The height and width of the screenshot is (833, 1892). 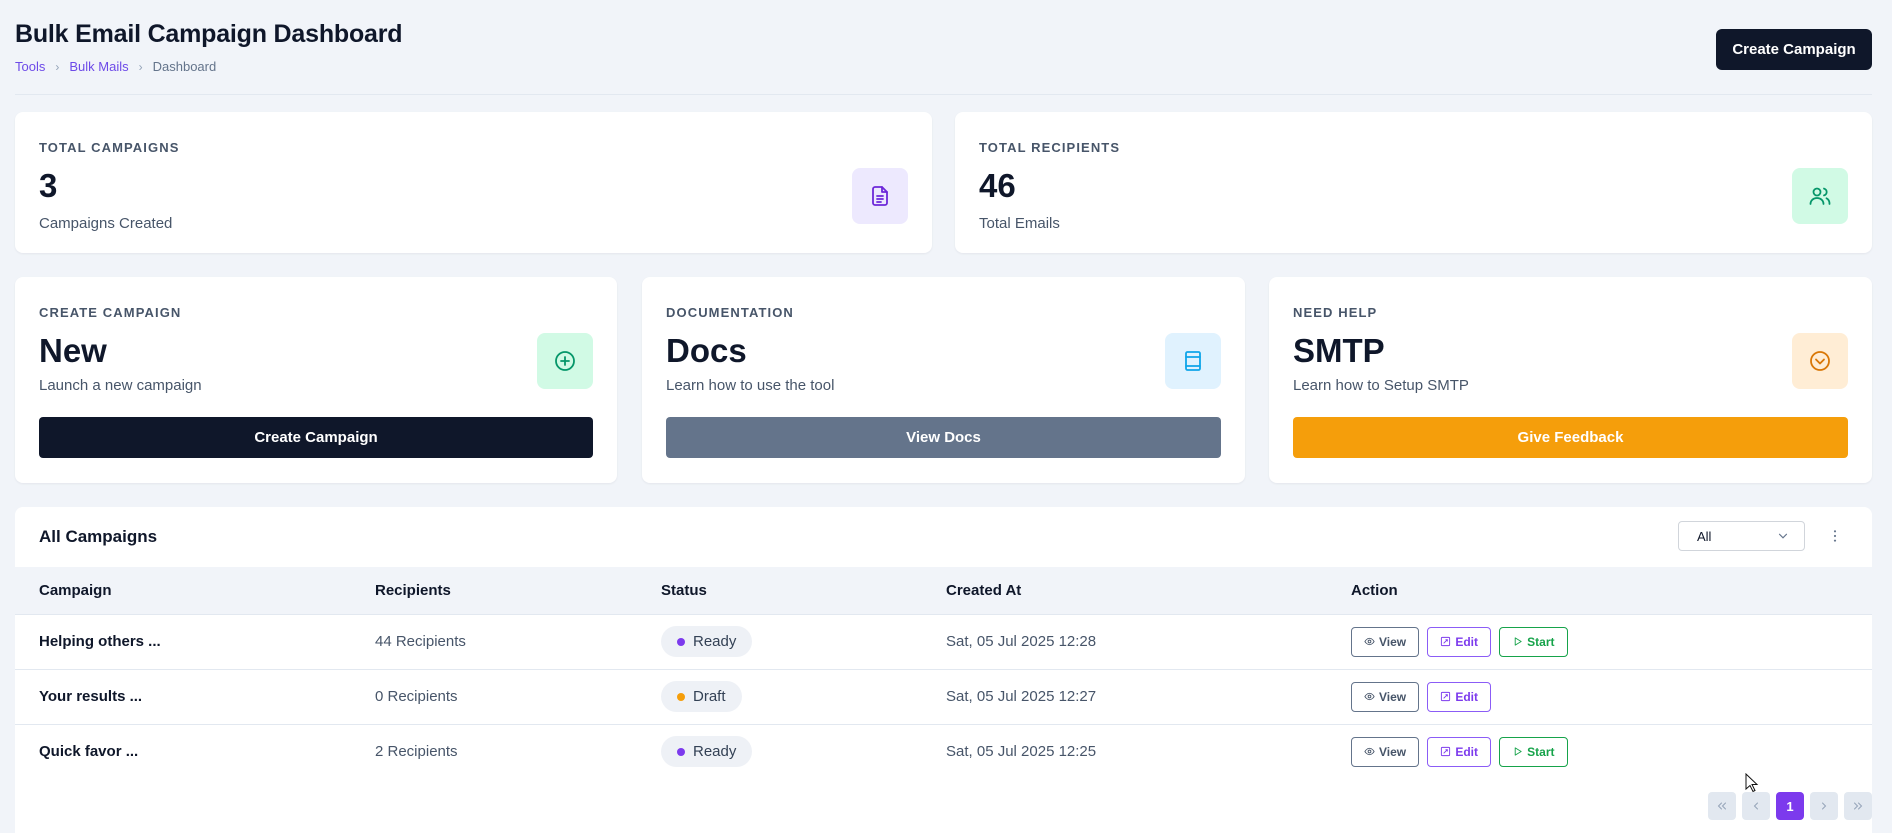 I want to click on double-chevron-right-icon, so click(x=1858, y=806).